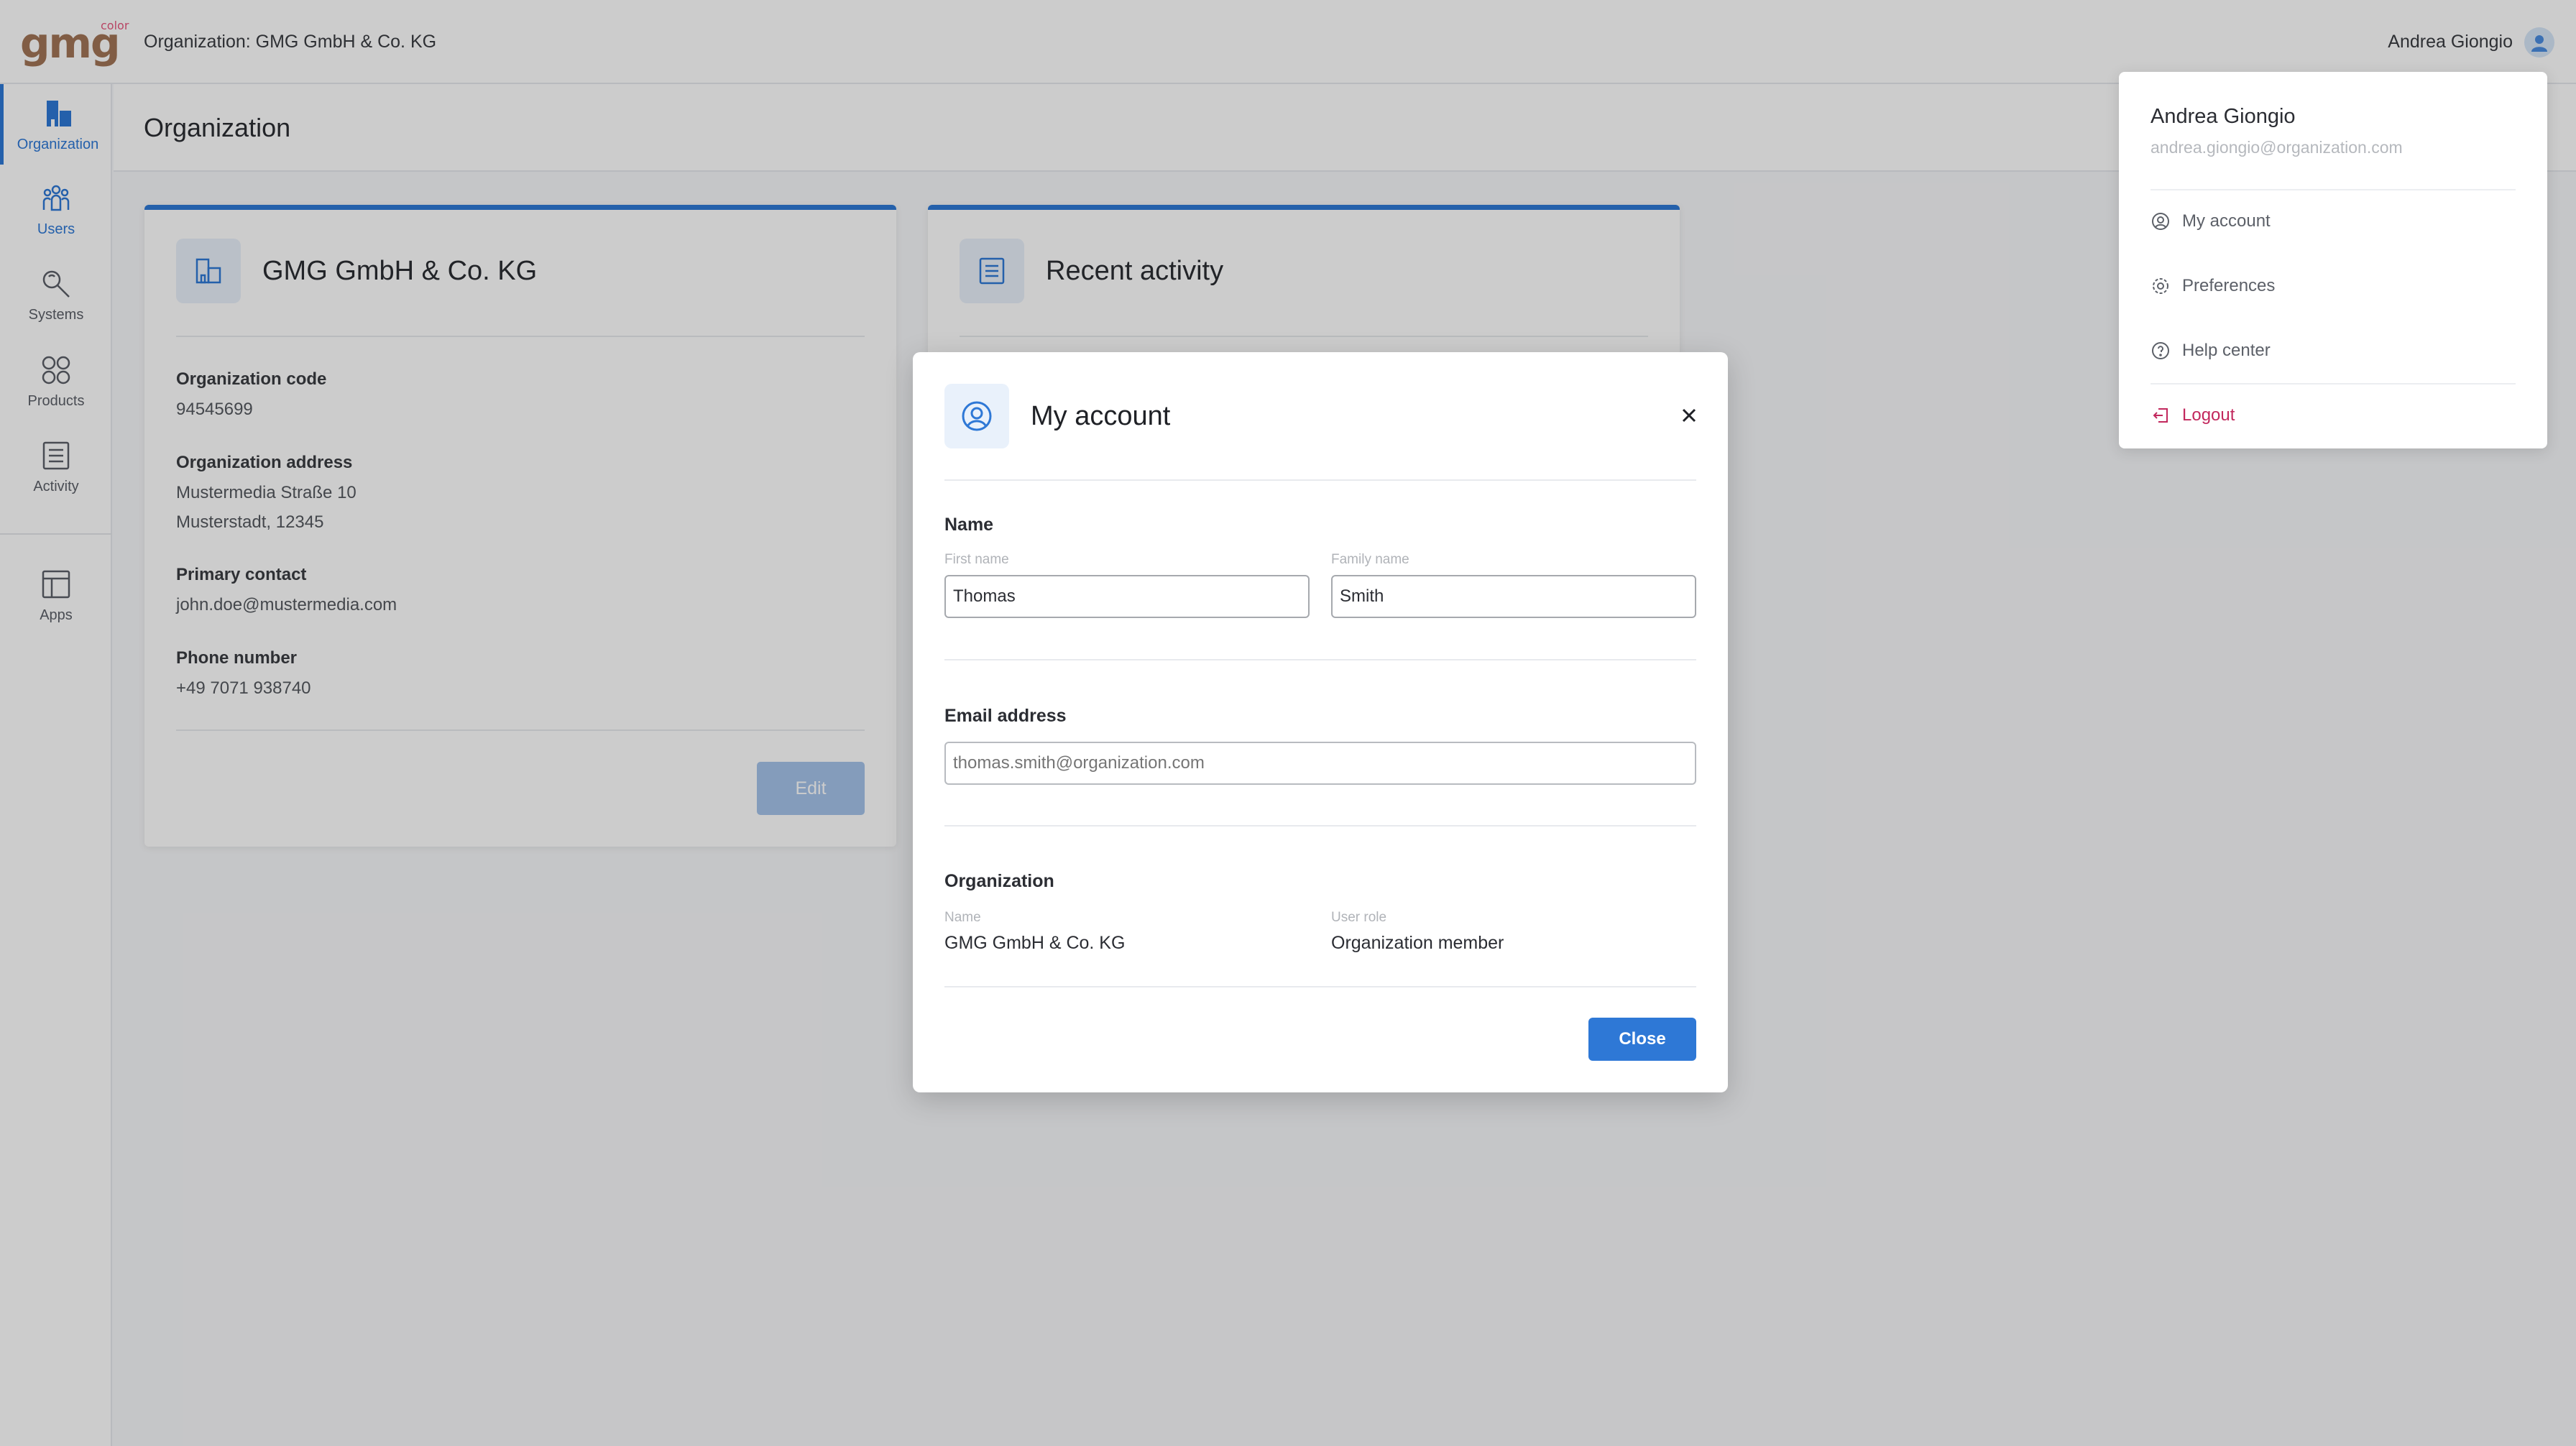 This screenshot has height=1446, width=2576. I want to click on org-name-label: Name, so click(962, 917).